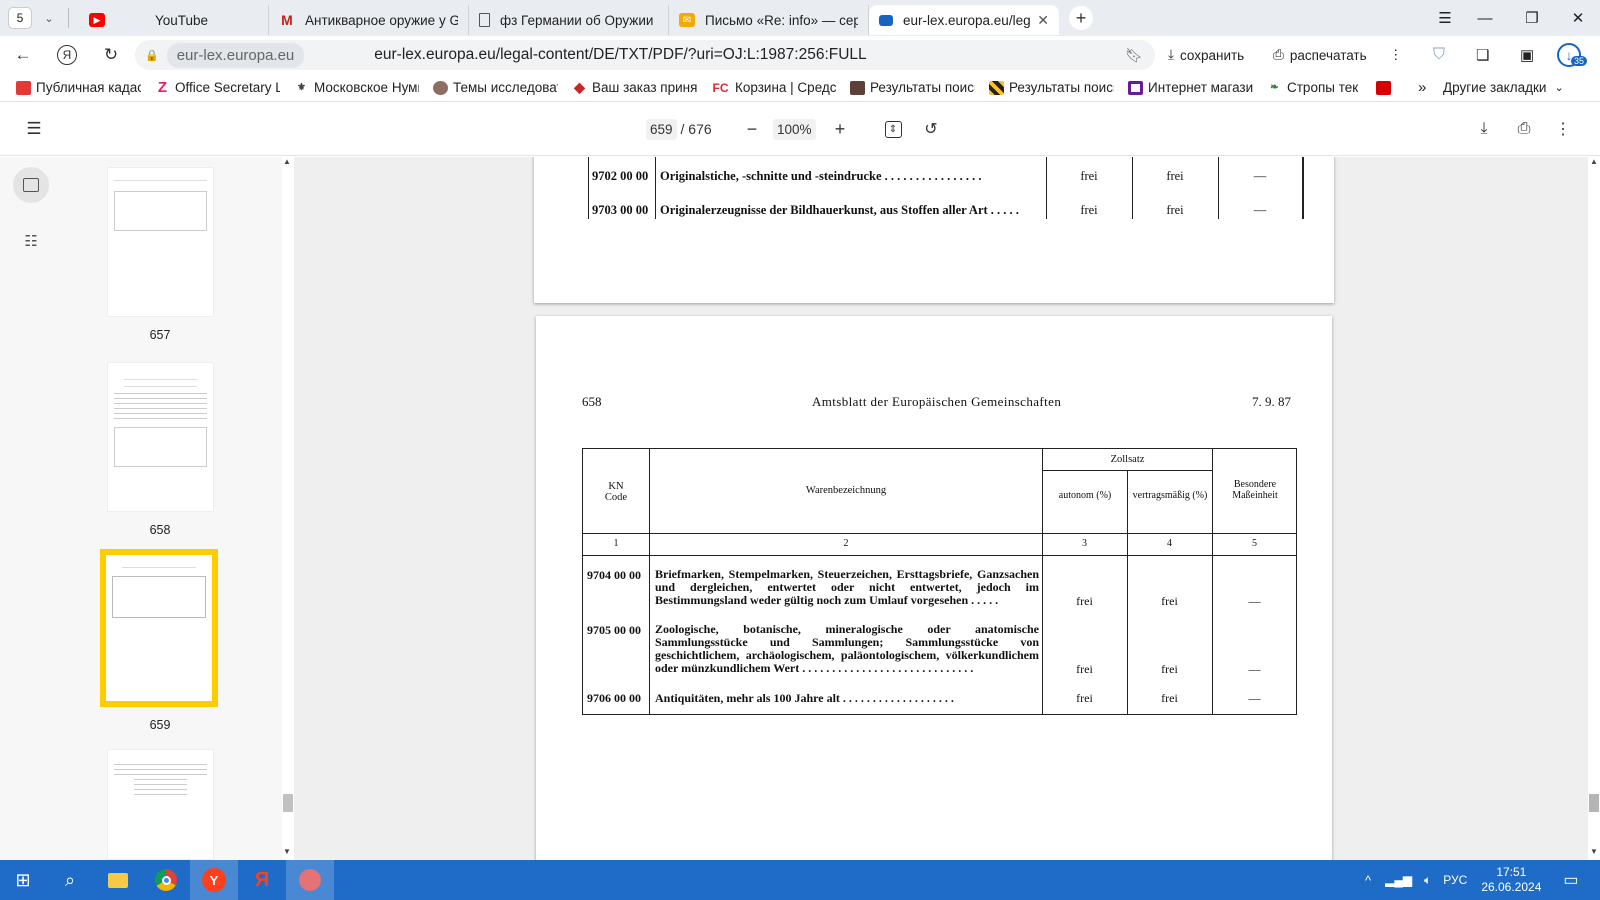  I want to click on tab-mail: ✉ Письмо «Re: info» — серге, so click(769, 20).